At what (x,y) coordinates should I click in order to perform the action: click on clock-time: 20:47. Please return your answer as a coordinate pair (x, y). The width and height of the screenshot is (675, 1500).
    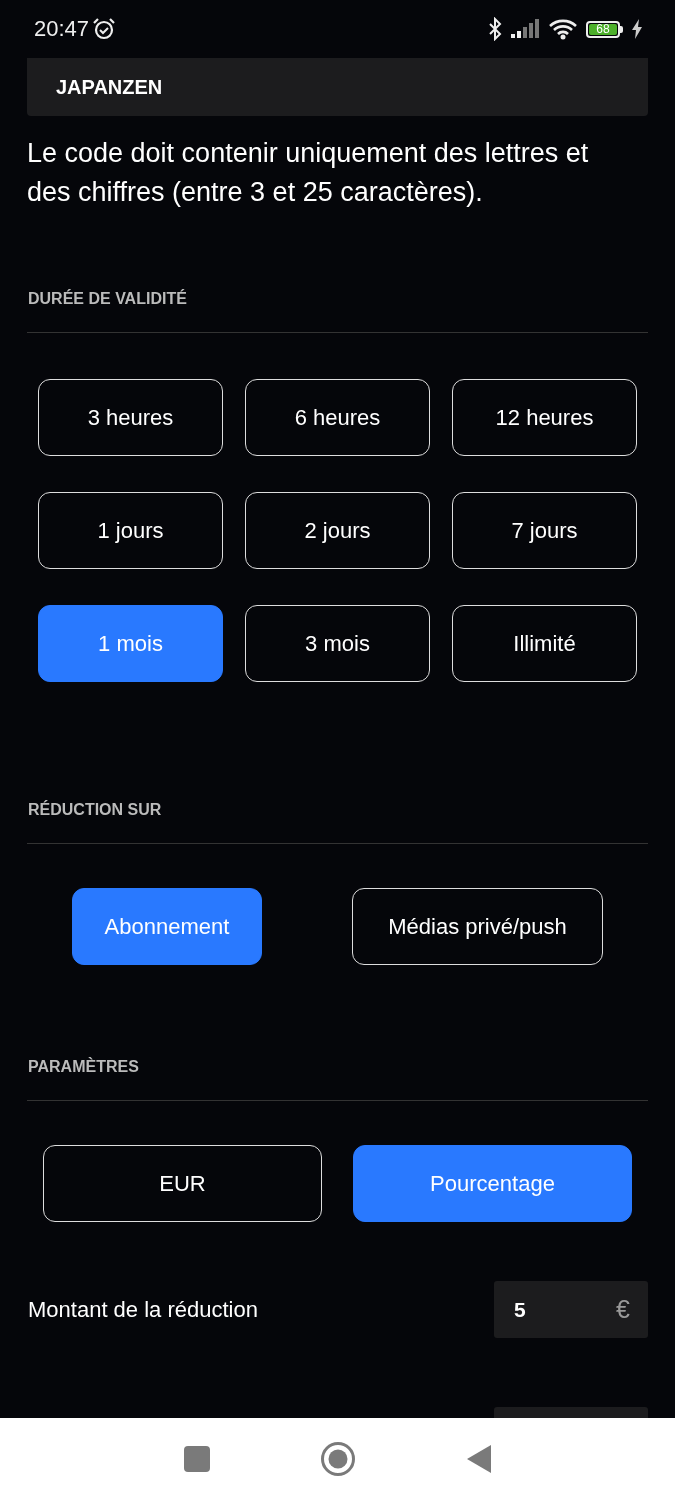
    Looking at the image, I should click on (62, 29).